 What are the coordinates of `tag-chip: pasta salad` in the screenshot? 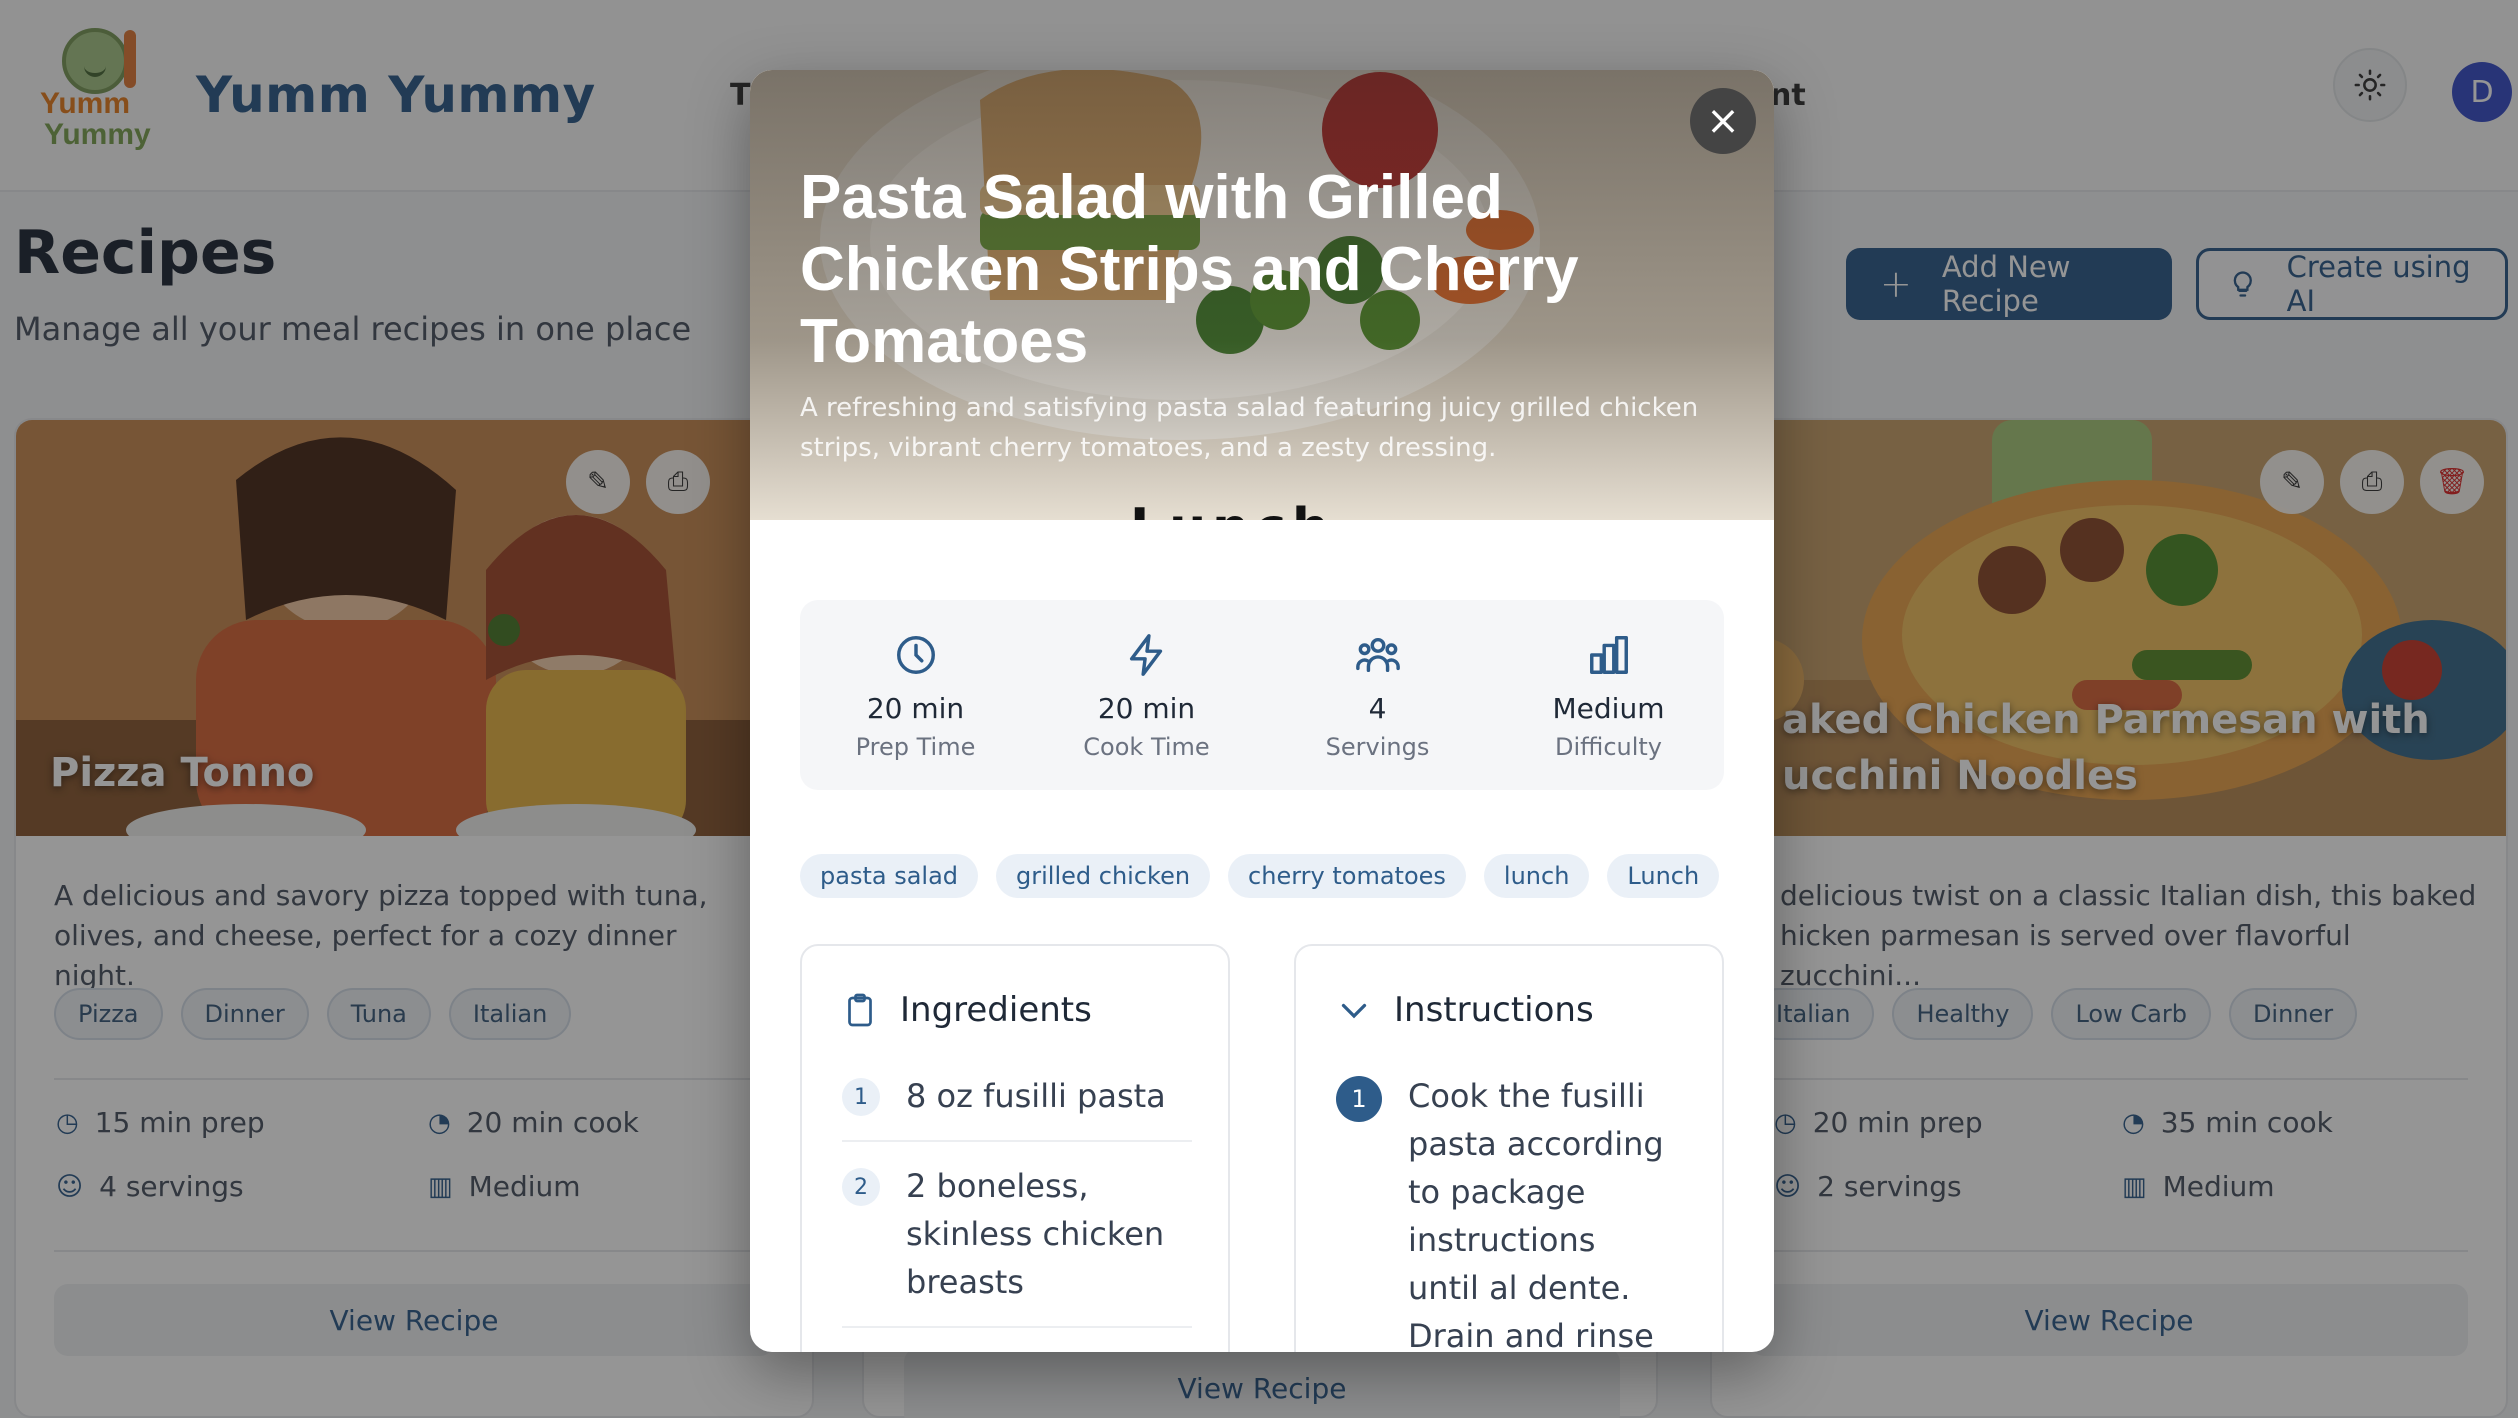 It's located at (889, 876).